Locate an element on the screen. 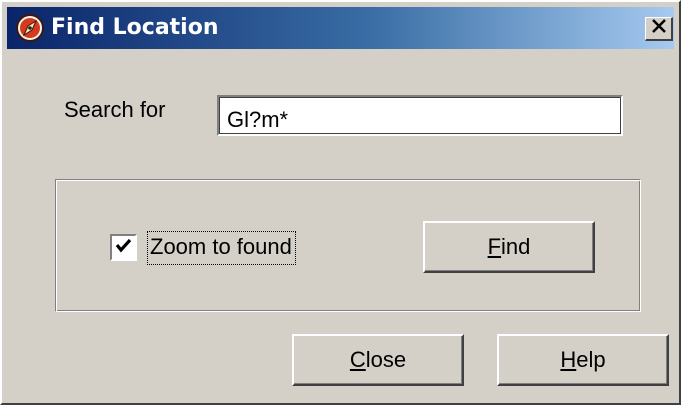  close-button-accel: C is located at coordinates (357, 359).